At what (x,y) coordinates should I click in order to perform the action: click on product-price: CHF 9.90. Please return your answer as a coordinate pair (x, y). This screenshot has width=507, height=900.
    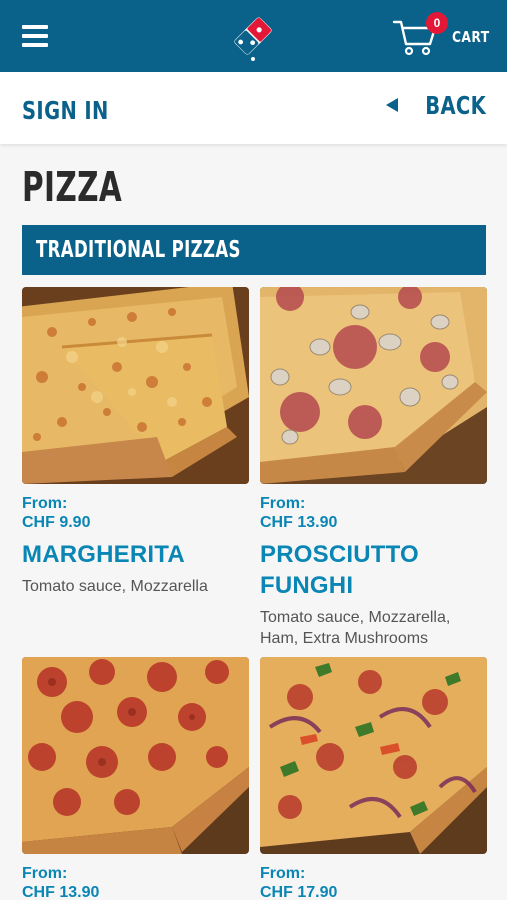
    Looking at the image, I should click on (56, 522).